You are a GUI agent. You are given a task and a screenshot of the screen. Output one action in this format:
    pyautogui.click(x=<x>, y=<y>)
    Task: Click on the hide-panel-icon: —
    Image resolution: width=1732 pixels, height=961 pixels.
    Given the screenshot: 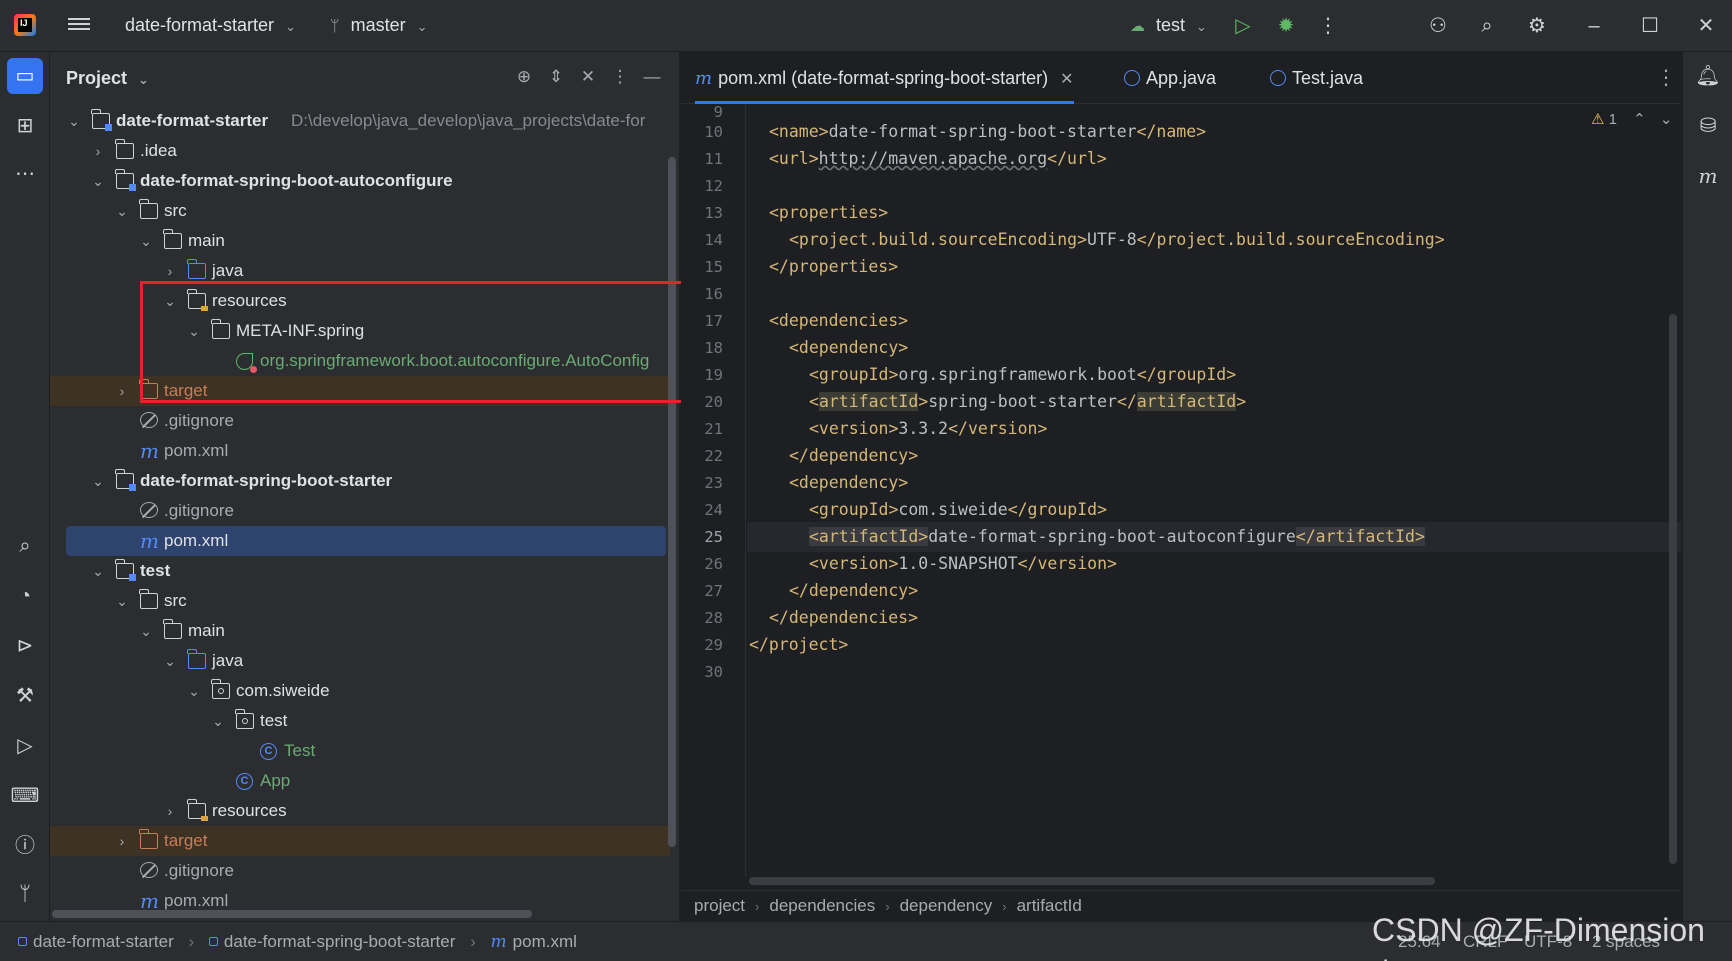 What is the action you would take?
    pyautogui.click(x=652, y=77)
    